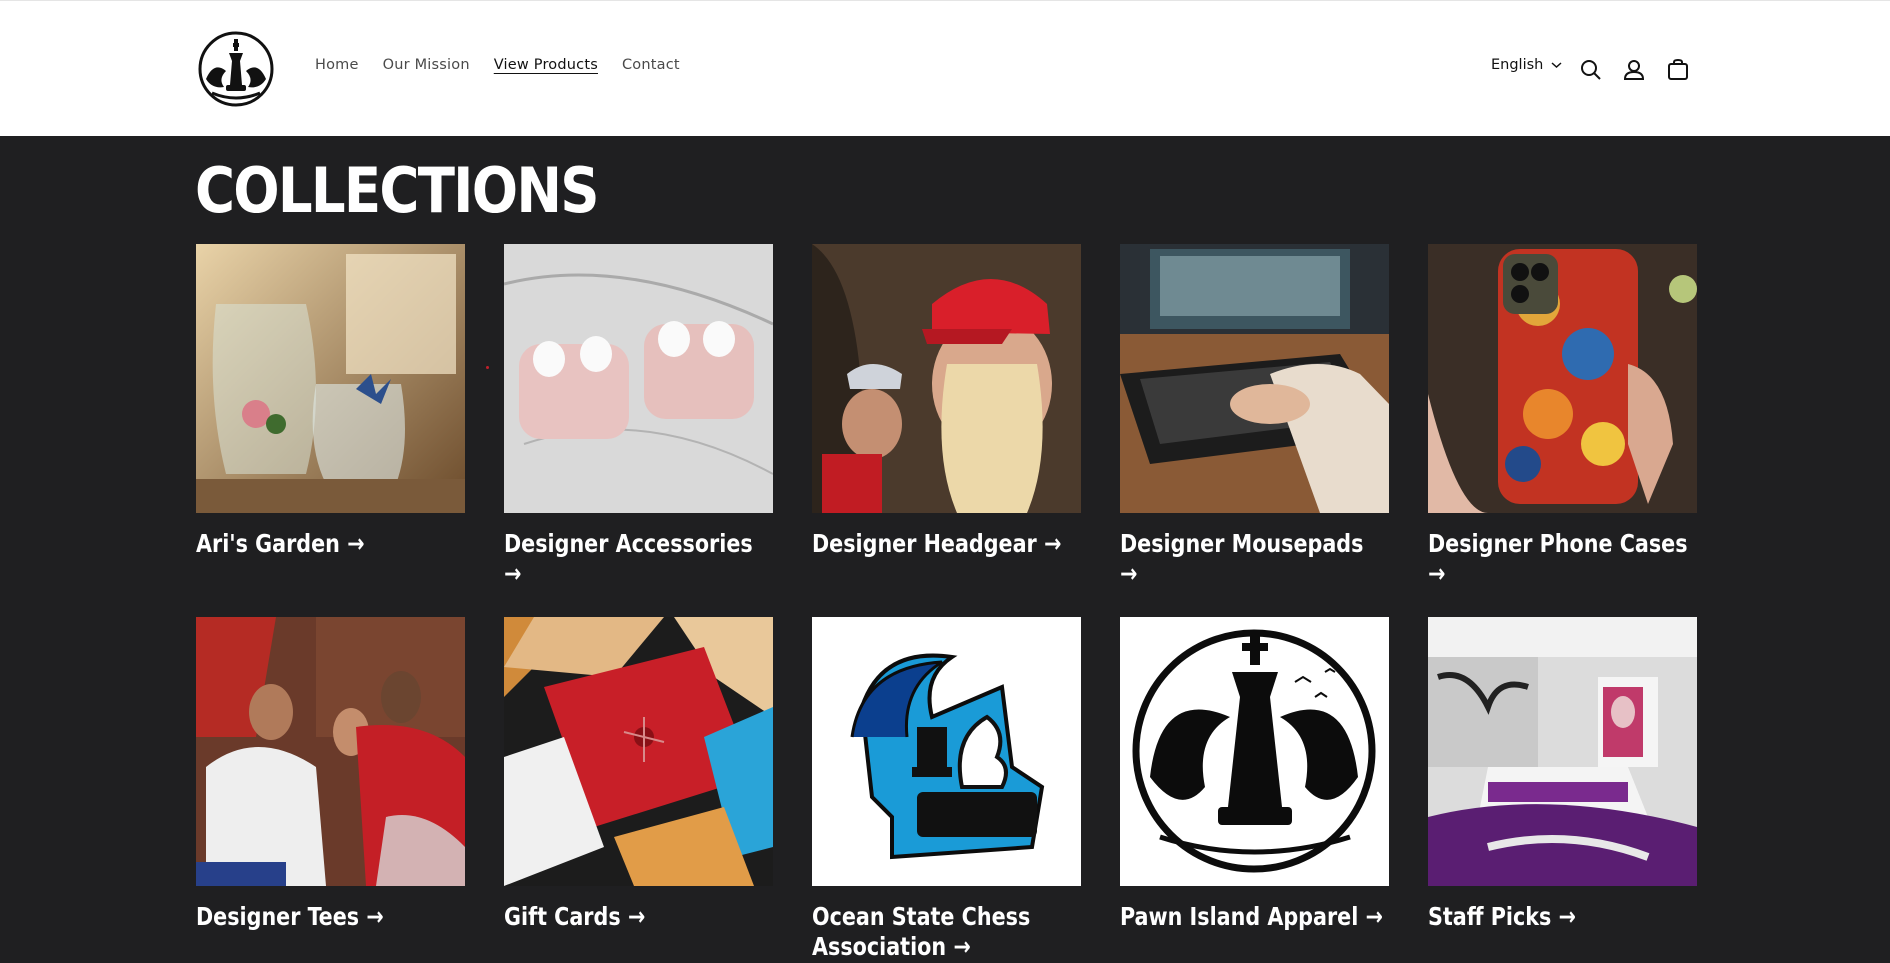 This screenshot has height=963, width=1890. Describe the element at coordinates (1253, 559) in the screenshot. I see `collection-title: Designer Mousepads →` at that location.